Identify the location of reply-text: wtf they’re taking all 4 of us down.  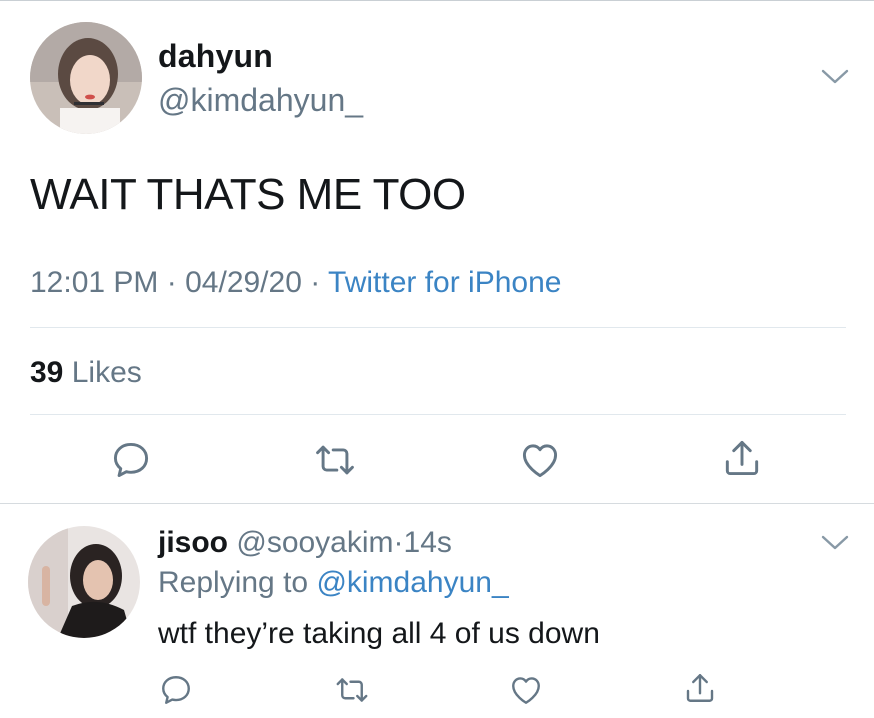
(379, 633).